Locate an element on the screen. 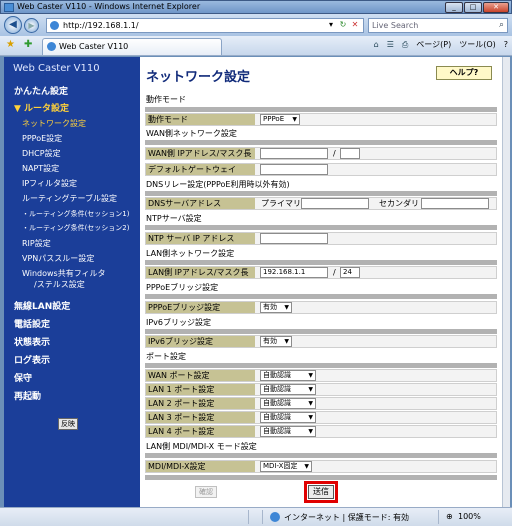 This screenshot has width=512, height=526. browser-tab: Web Caster V110 is located at coordinates (132, 46).